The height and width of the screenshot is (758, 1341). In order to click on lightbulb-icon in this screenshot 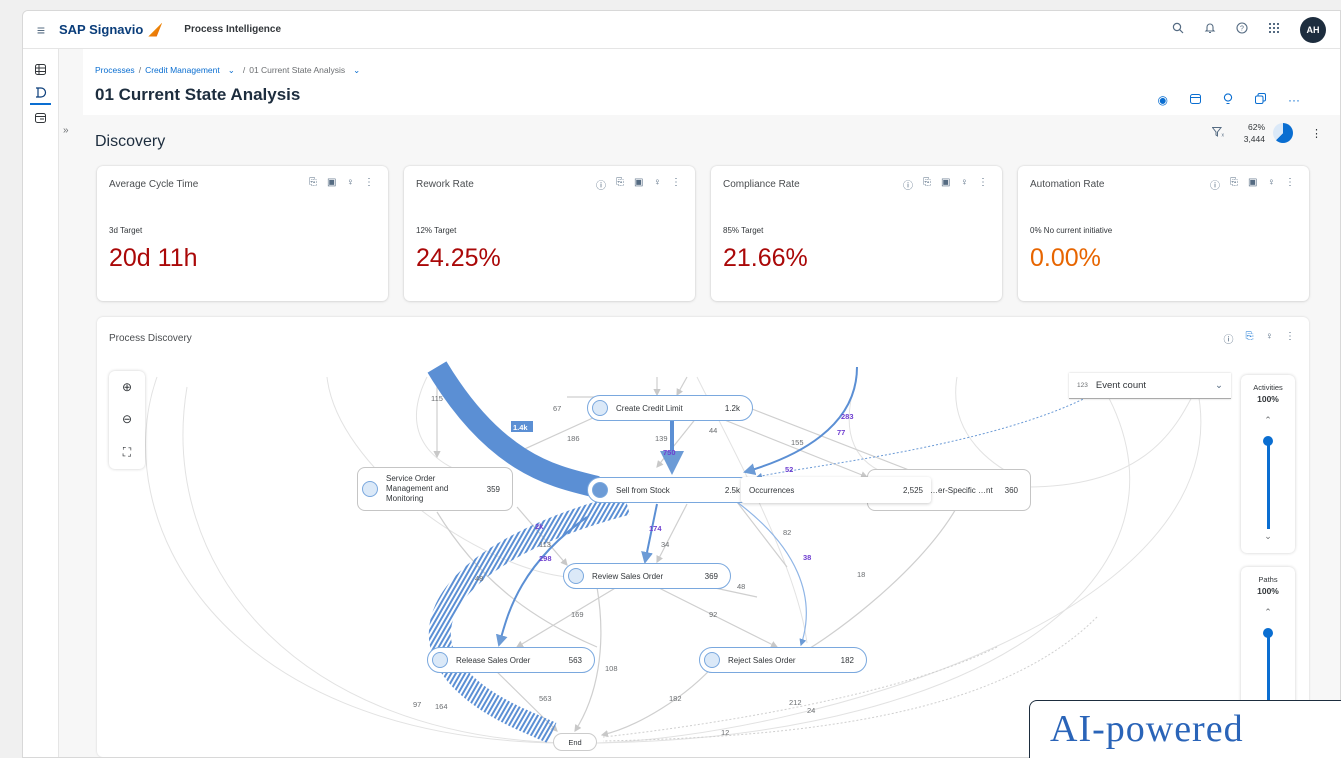, I will do `click(1228, 100)`.